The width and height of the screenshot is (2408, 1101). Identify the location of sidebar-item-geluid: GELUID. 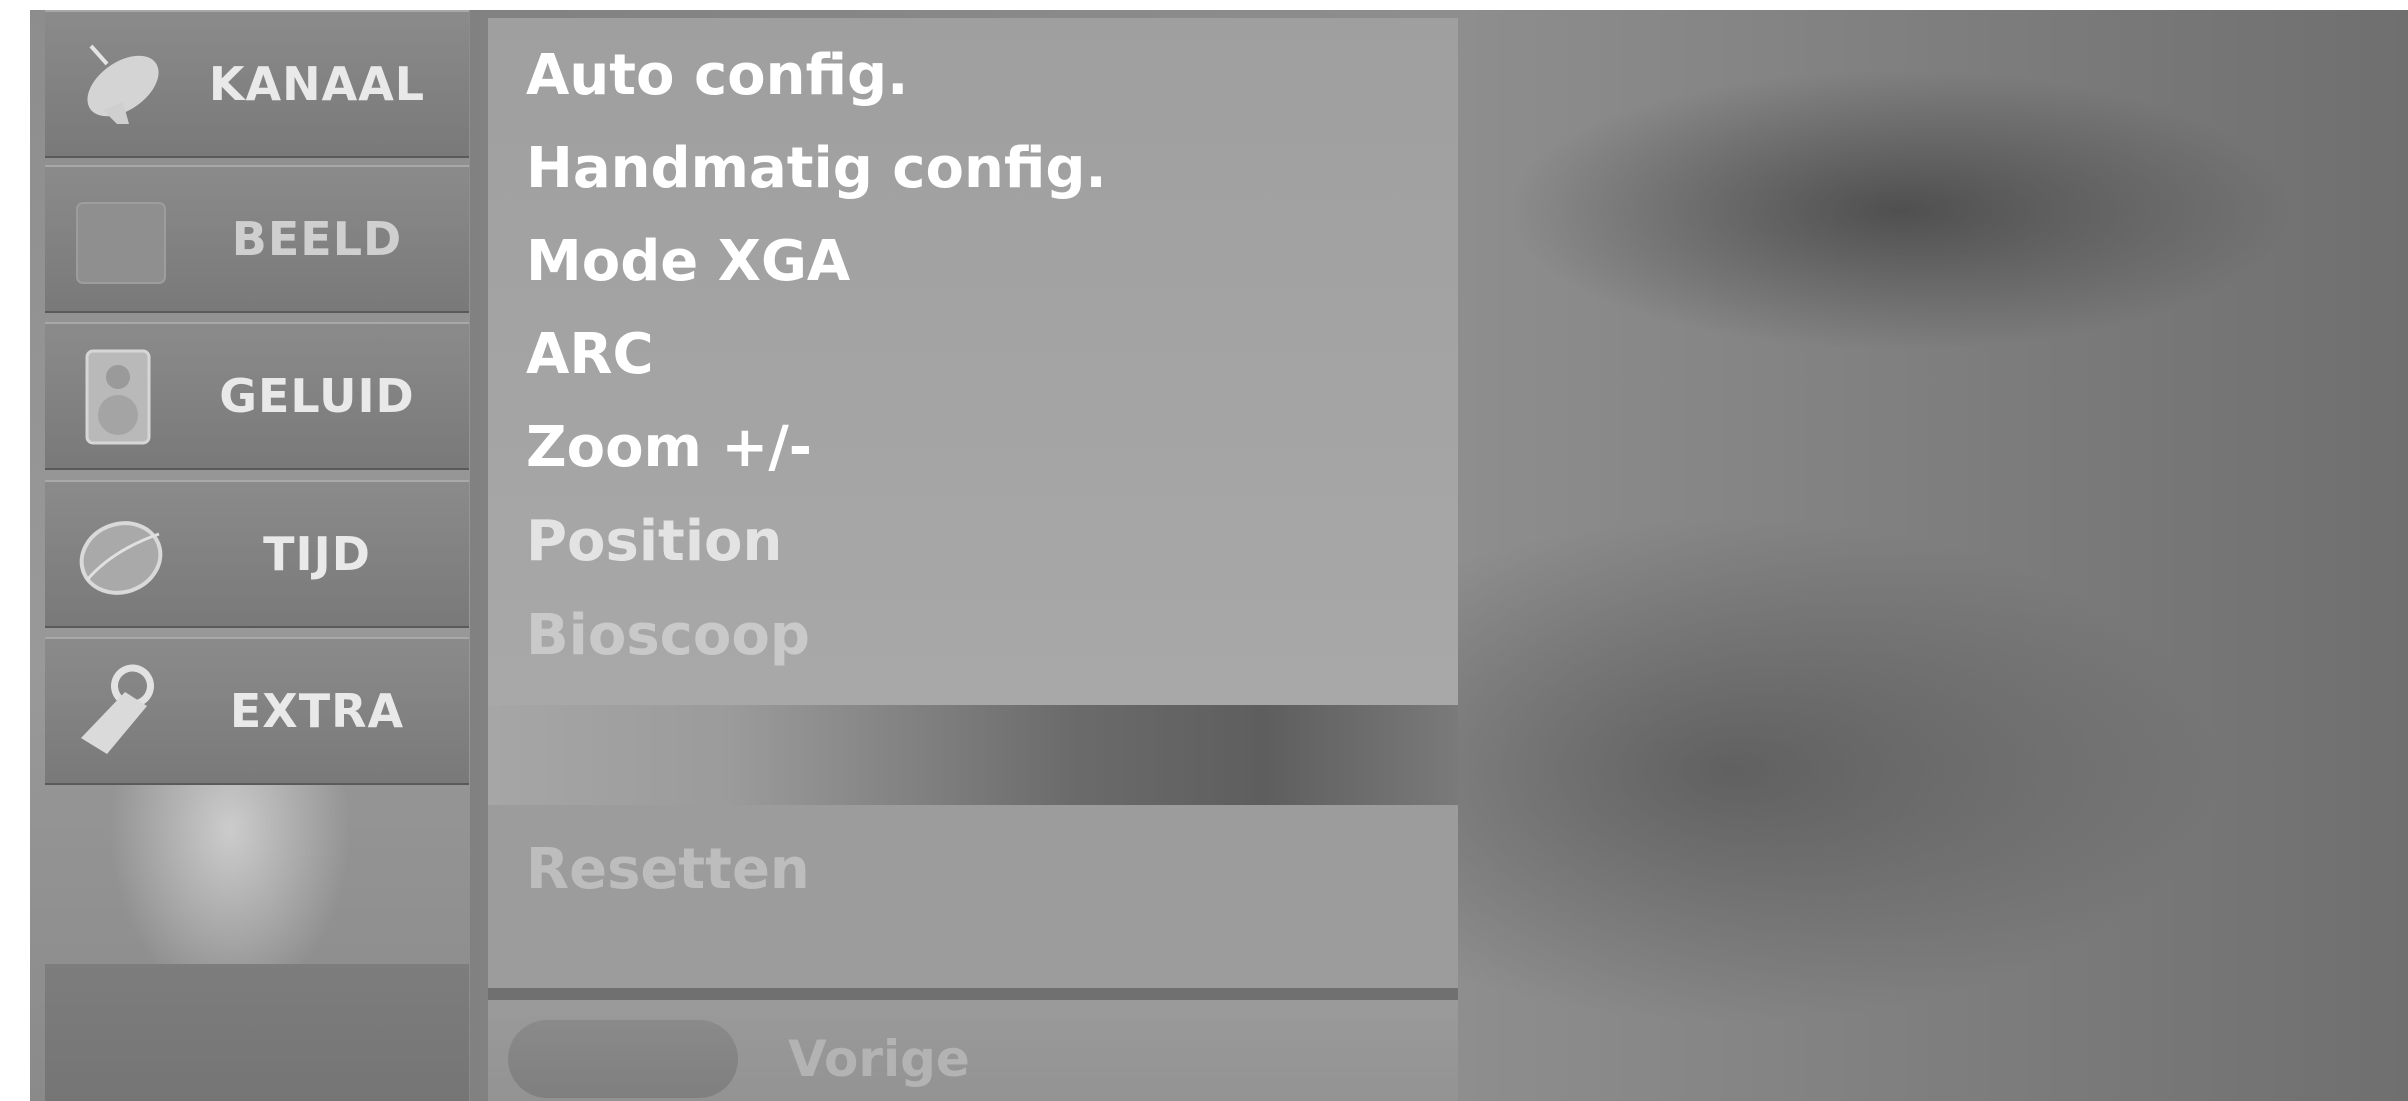
(257, 396).